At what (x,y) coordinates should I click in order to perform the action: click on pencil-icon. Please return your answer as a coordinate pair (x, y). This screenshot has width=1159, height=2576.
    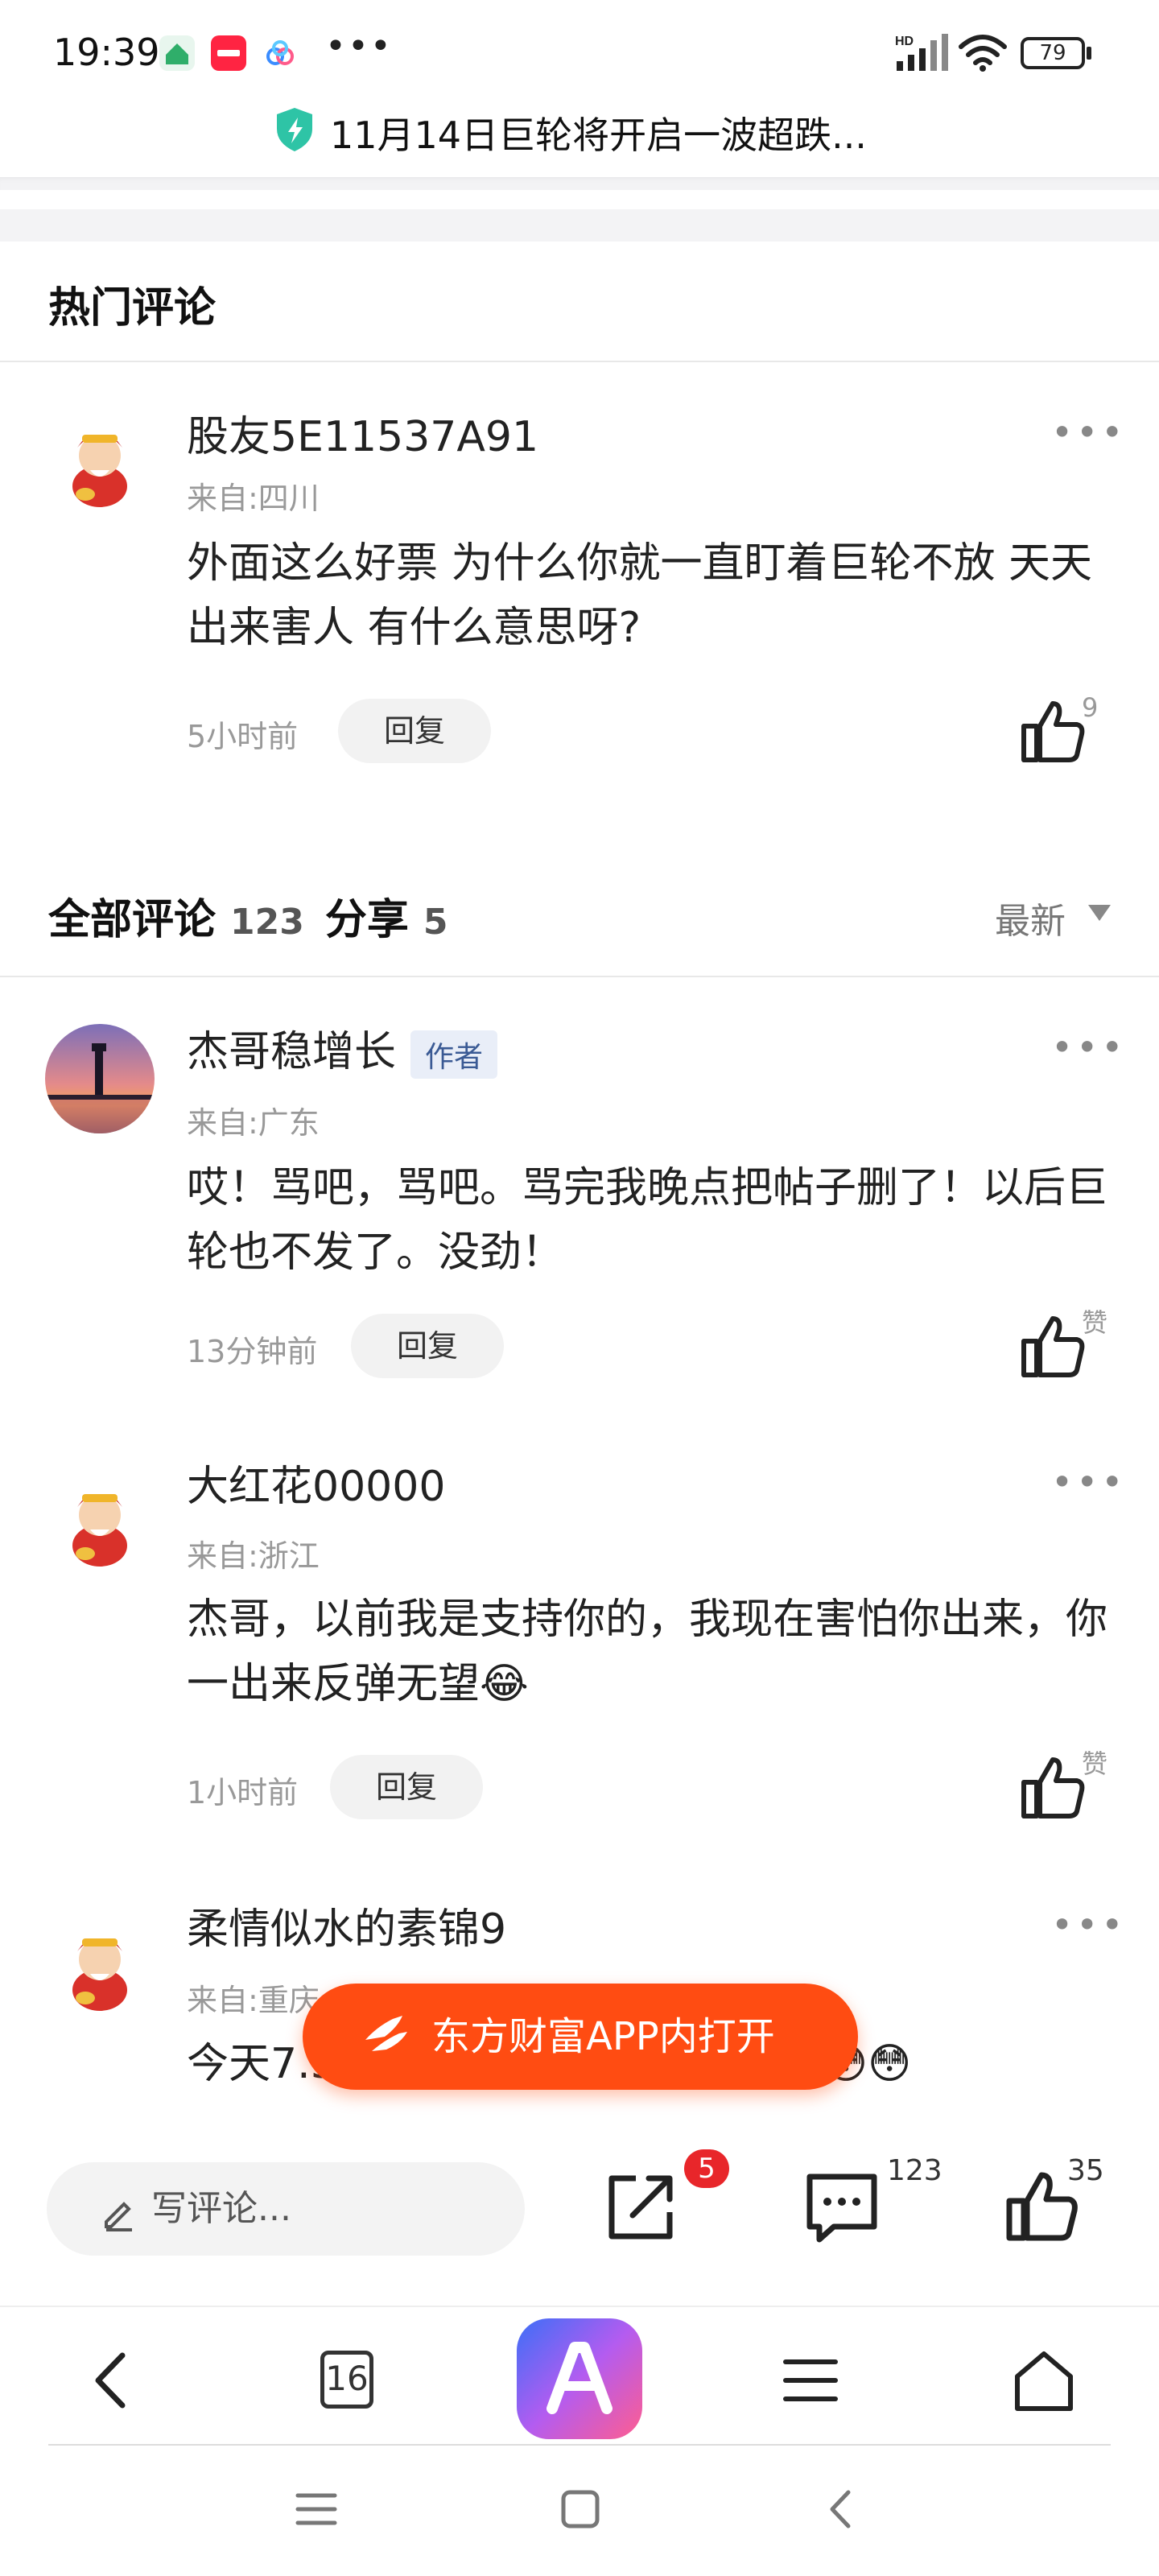
    Looking at the image, I should click on (118, 2216).